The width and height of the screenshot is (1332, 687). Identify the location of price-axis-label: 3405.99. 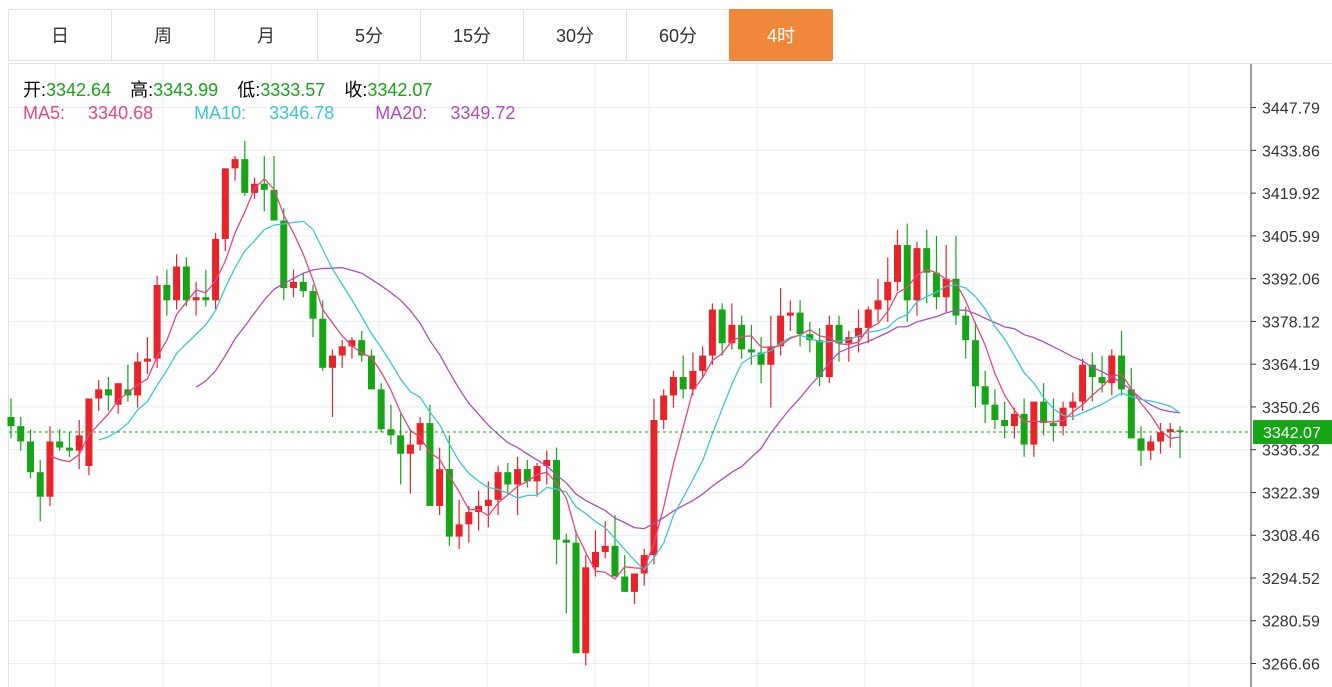
(1291, 237).